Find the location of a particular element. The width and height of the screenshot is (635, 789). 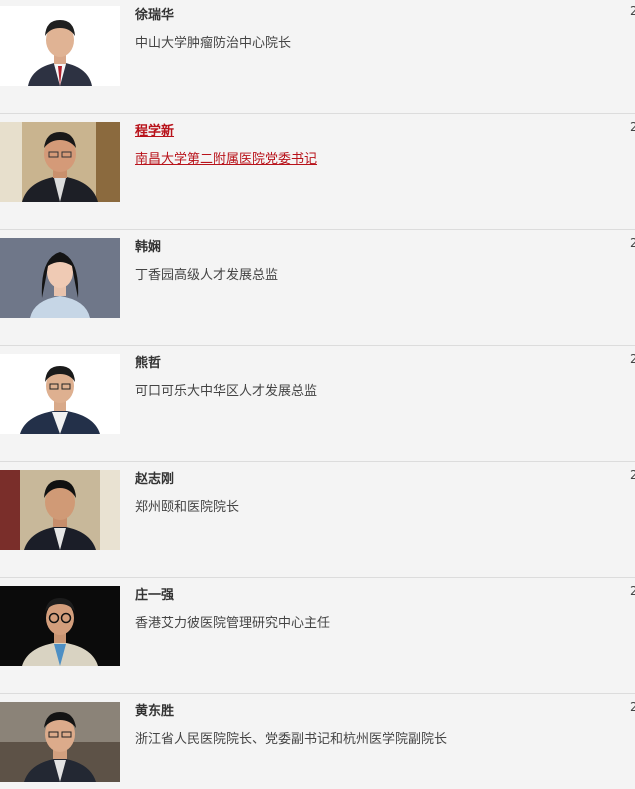

speaker-name: 徐瑞华 is located at coordinates (154, 13).